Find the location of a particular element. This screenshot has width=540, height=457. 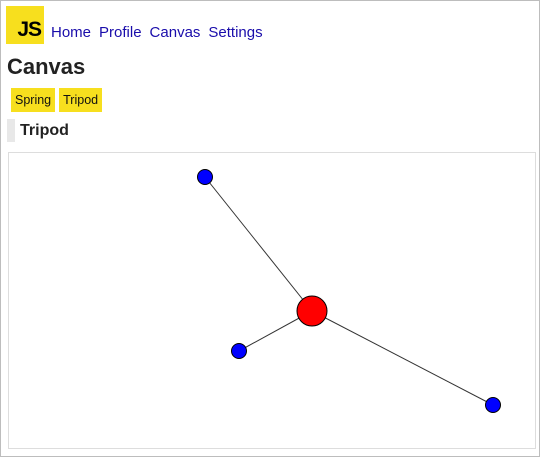

tab-spring: Spring is located at coordinates (33, 100).